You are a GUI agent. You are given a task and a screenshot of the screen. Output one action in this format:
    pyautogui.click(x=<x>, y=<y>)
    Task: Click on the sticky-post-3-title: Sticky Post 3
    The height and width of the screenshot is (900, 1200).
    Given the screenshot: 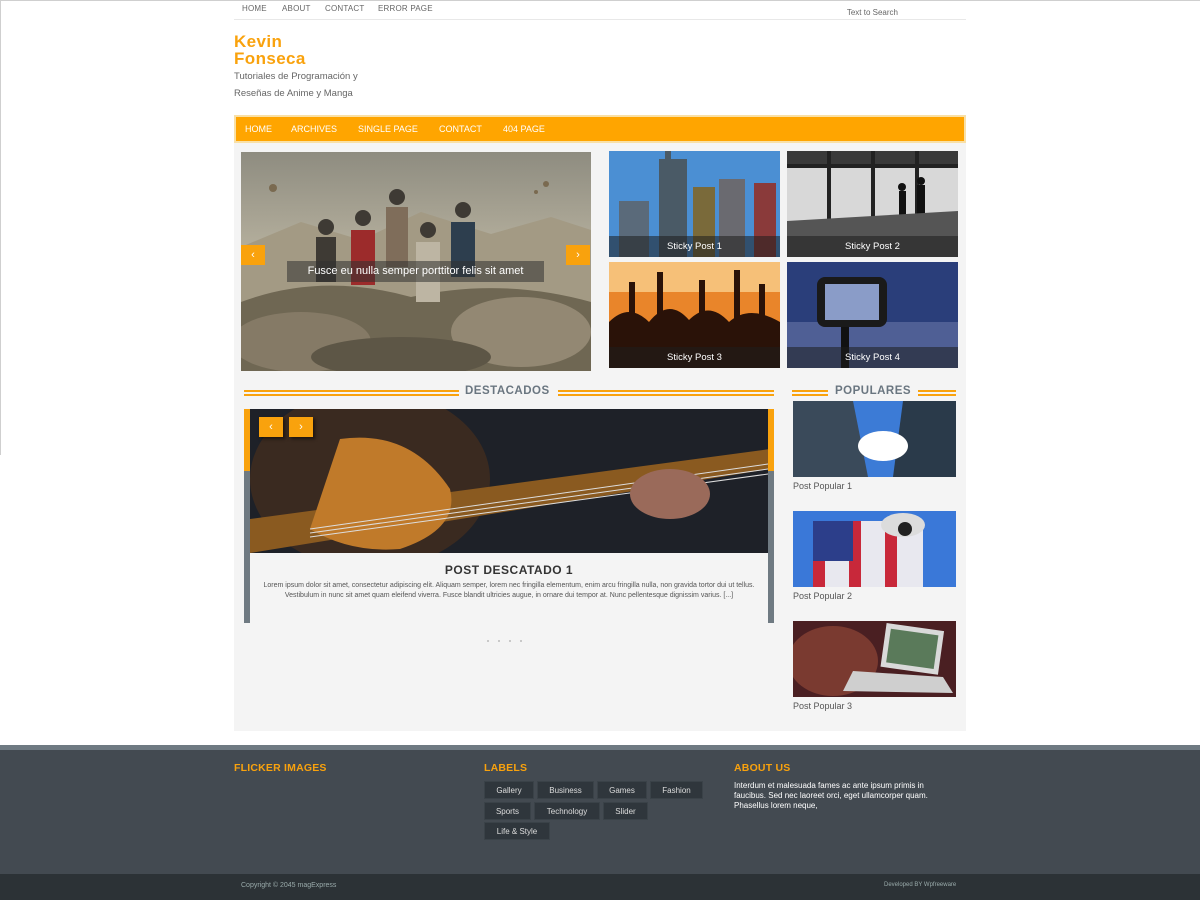 What is the action you would take?
    pyautogui.click(x=694, y=357)
    